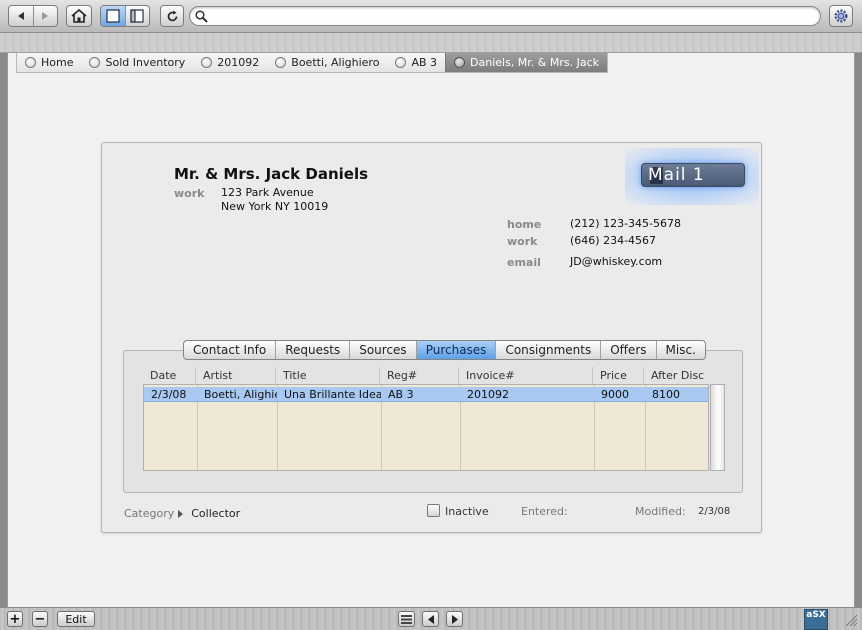 This screenshot has width=862, height=630. I want to click on search-field, so click(505, 16).